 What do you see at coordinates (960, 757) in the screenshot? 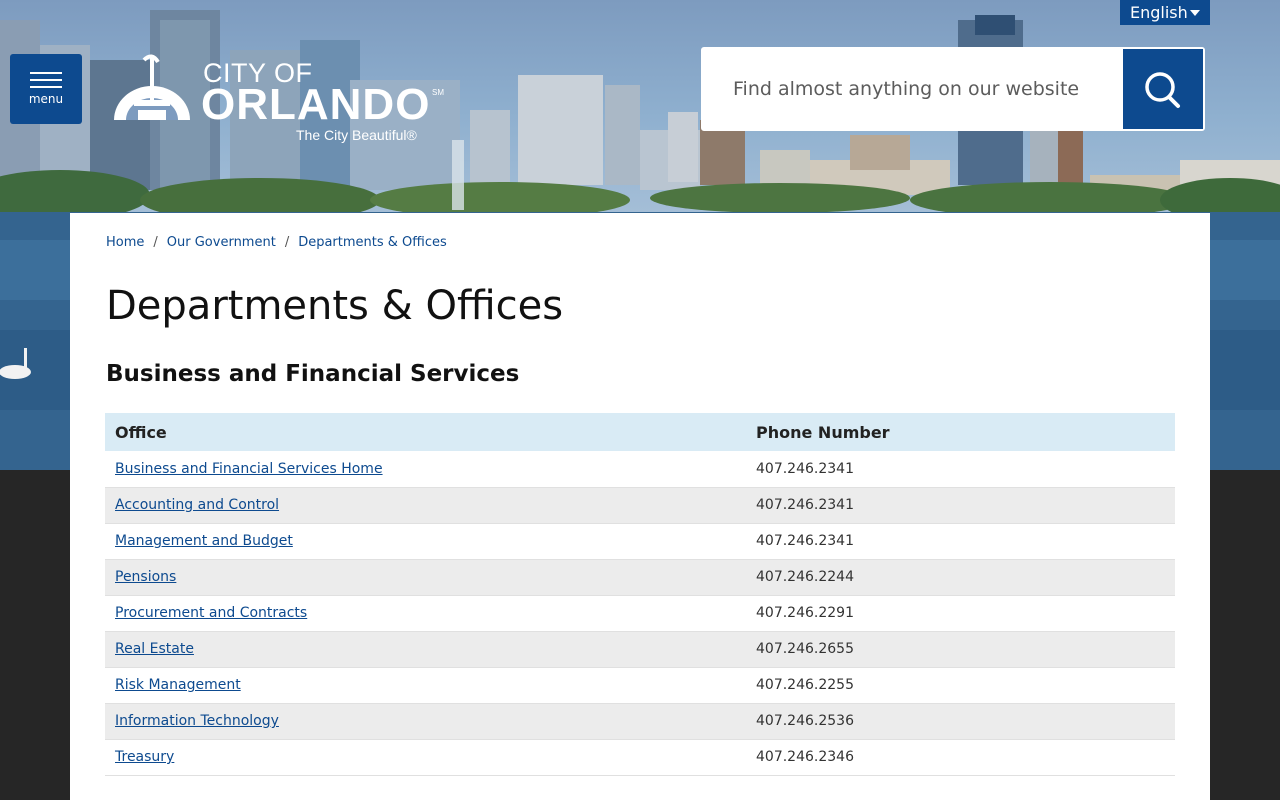
I see `phone-cell: 407.246.2346` at bounding box center [960, 757].